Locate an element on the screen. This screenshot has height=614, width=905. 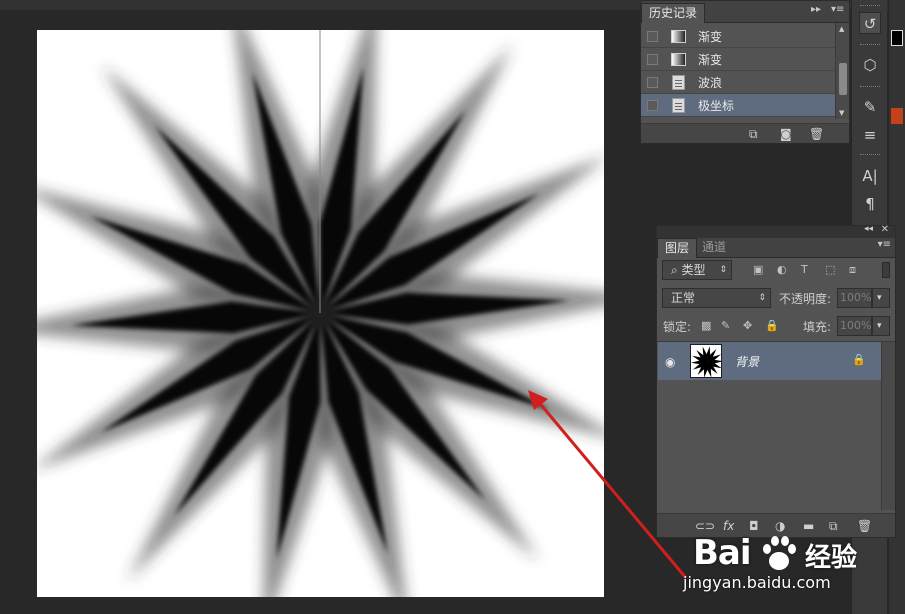
filter-toggle is located at coordinates (886, 270).